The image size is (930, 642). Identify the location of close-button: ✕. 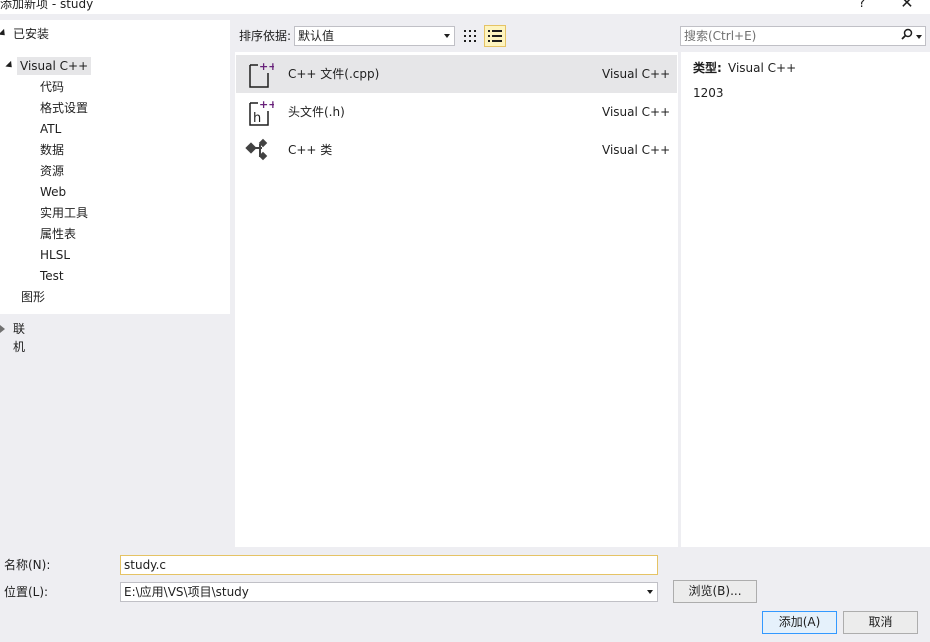
(907, 6).